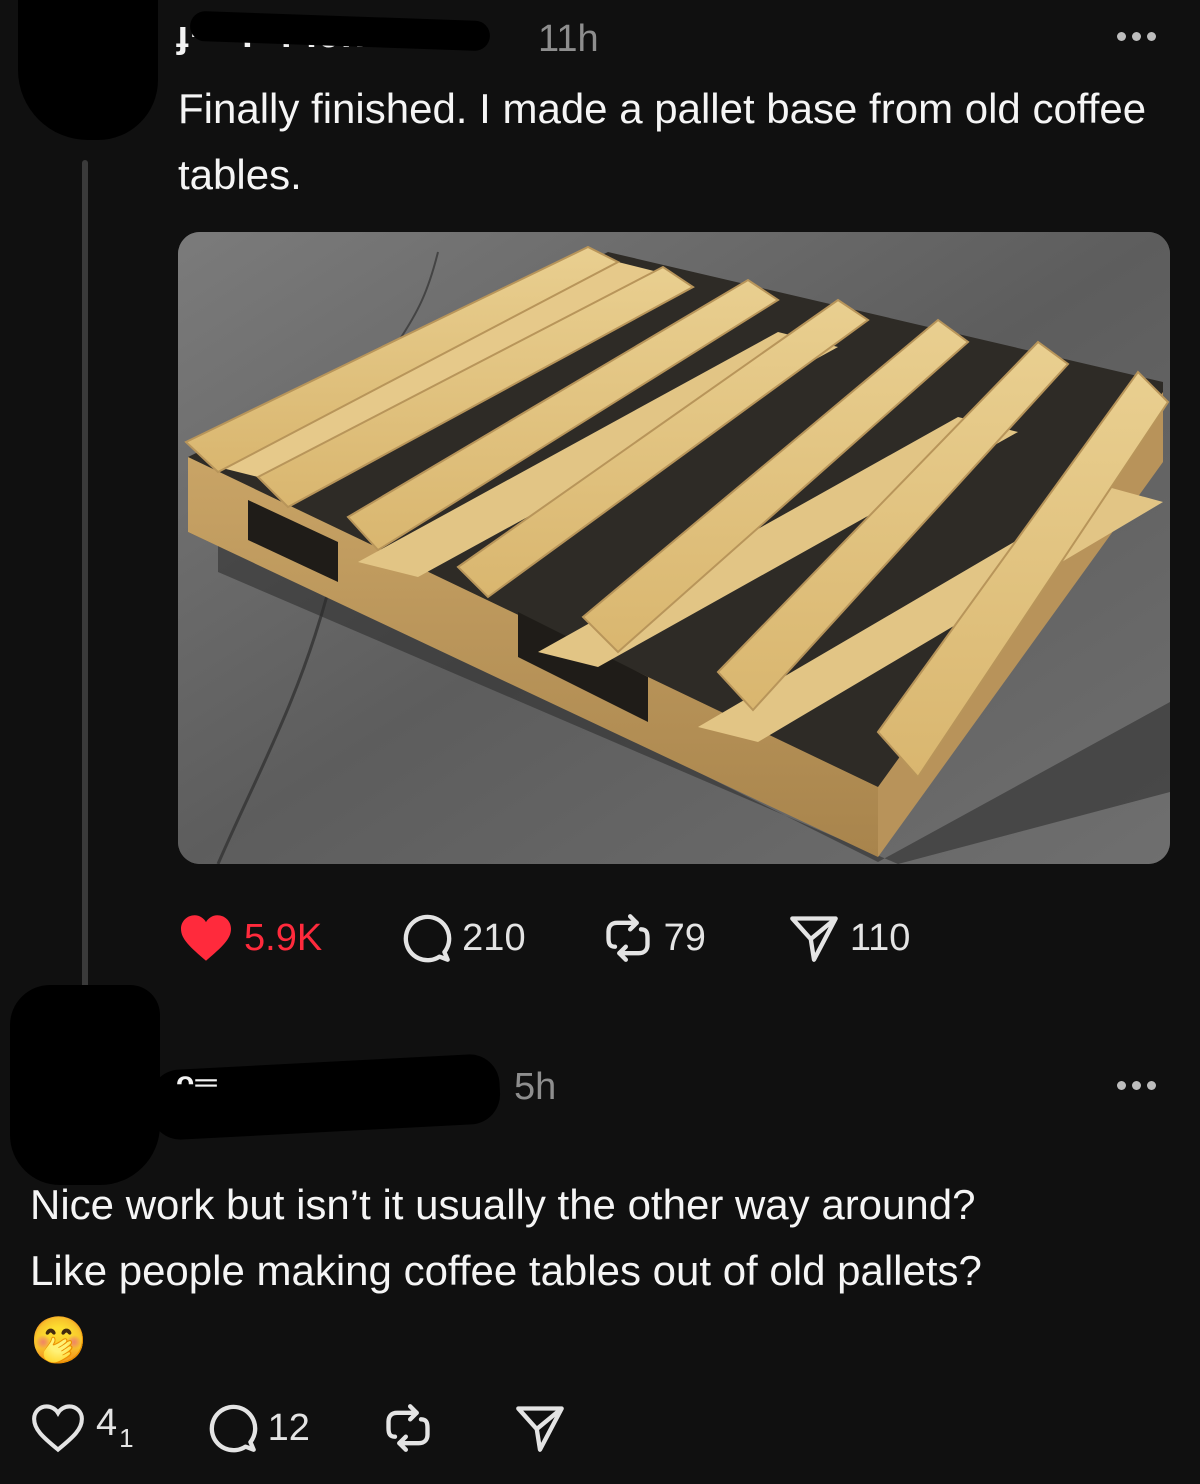  Describe the element at coordinates (258, 1428) in the screenshot. I see `reply-reply-button: 12` at that location.